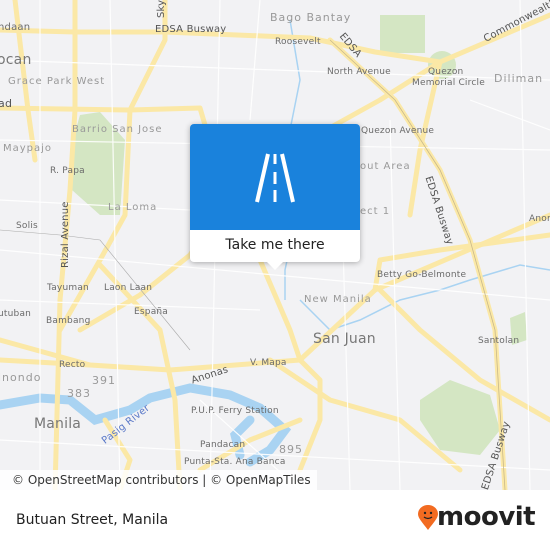 This screenshot has width=550, height=550. Describe the element at coordinates (422, 275) in the screenshot. I see `place-label: Betty Go-Belmonte` at that location.